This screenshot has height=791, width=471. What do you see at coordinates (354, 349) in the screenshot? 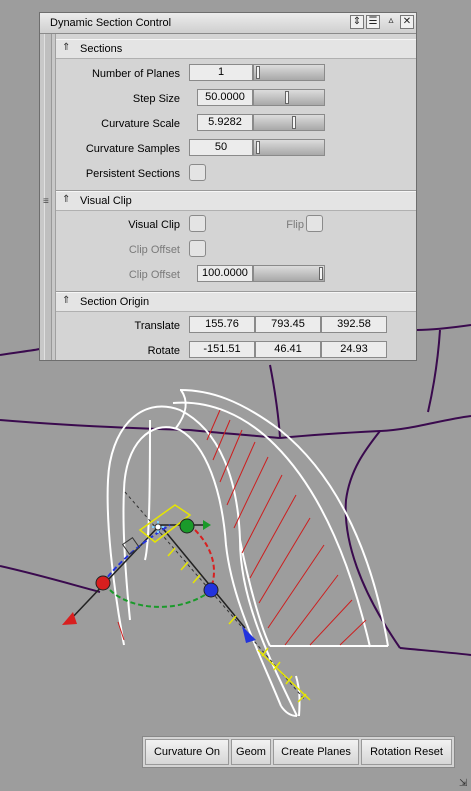
I see `rotate-z-field: 24.93` at bounding box center [354, 349].